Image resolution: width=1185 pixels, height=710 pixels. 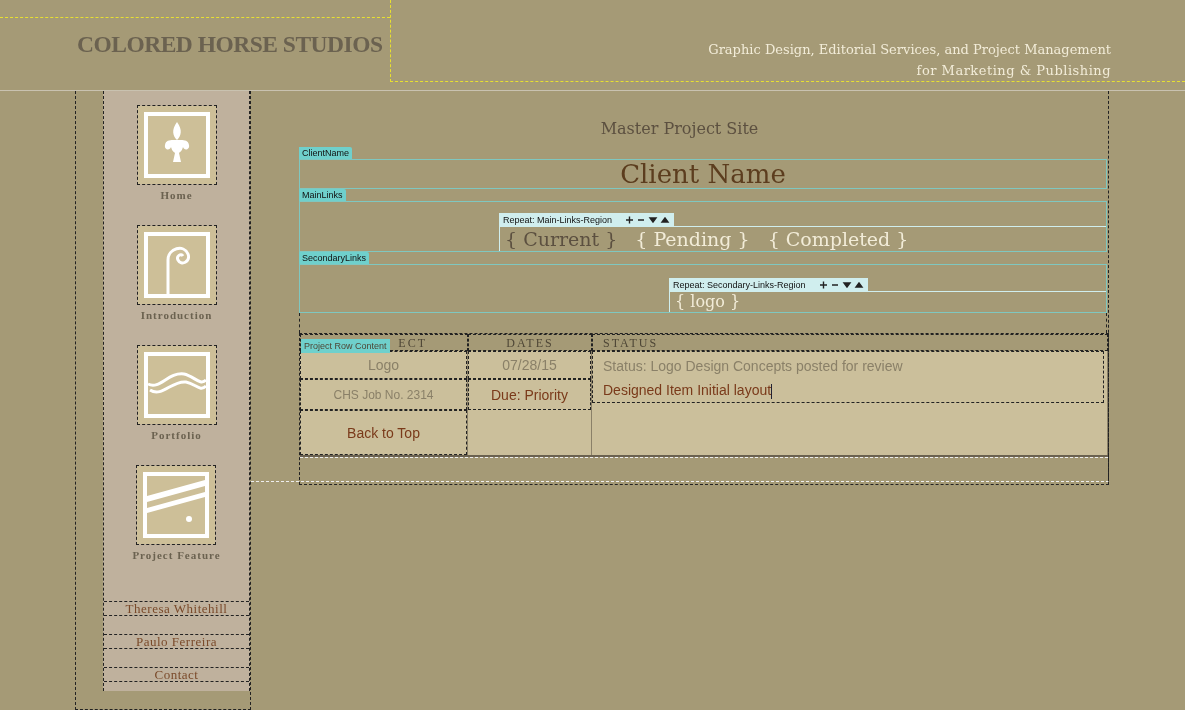 I want to click on nav-link: { logo }, so click(x=708, y=302).